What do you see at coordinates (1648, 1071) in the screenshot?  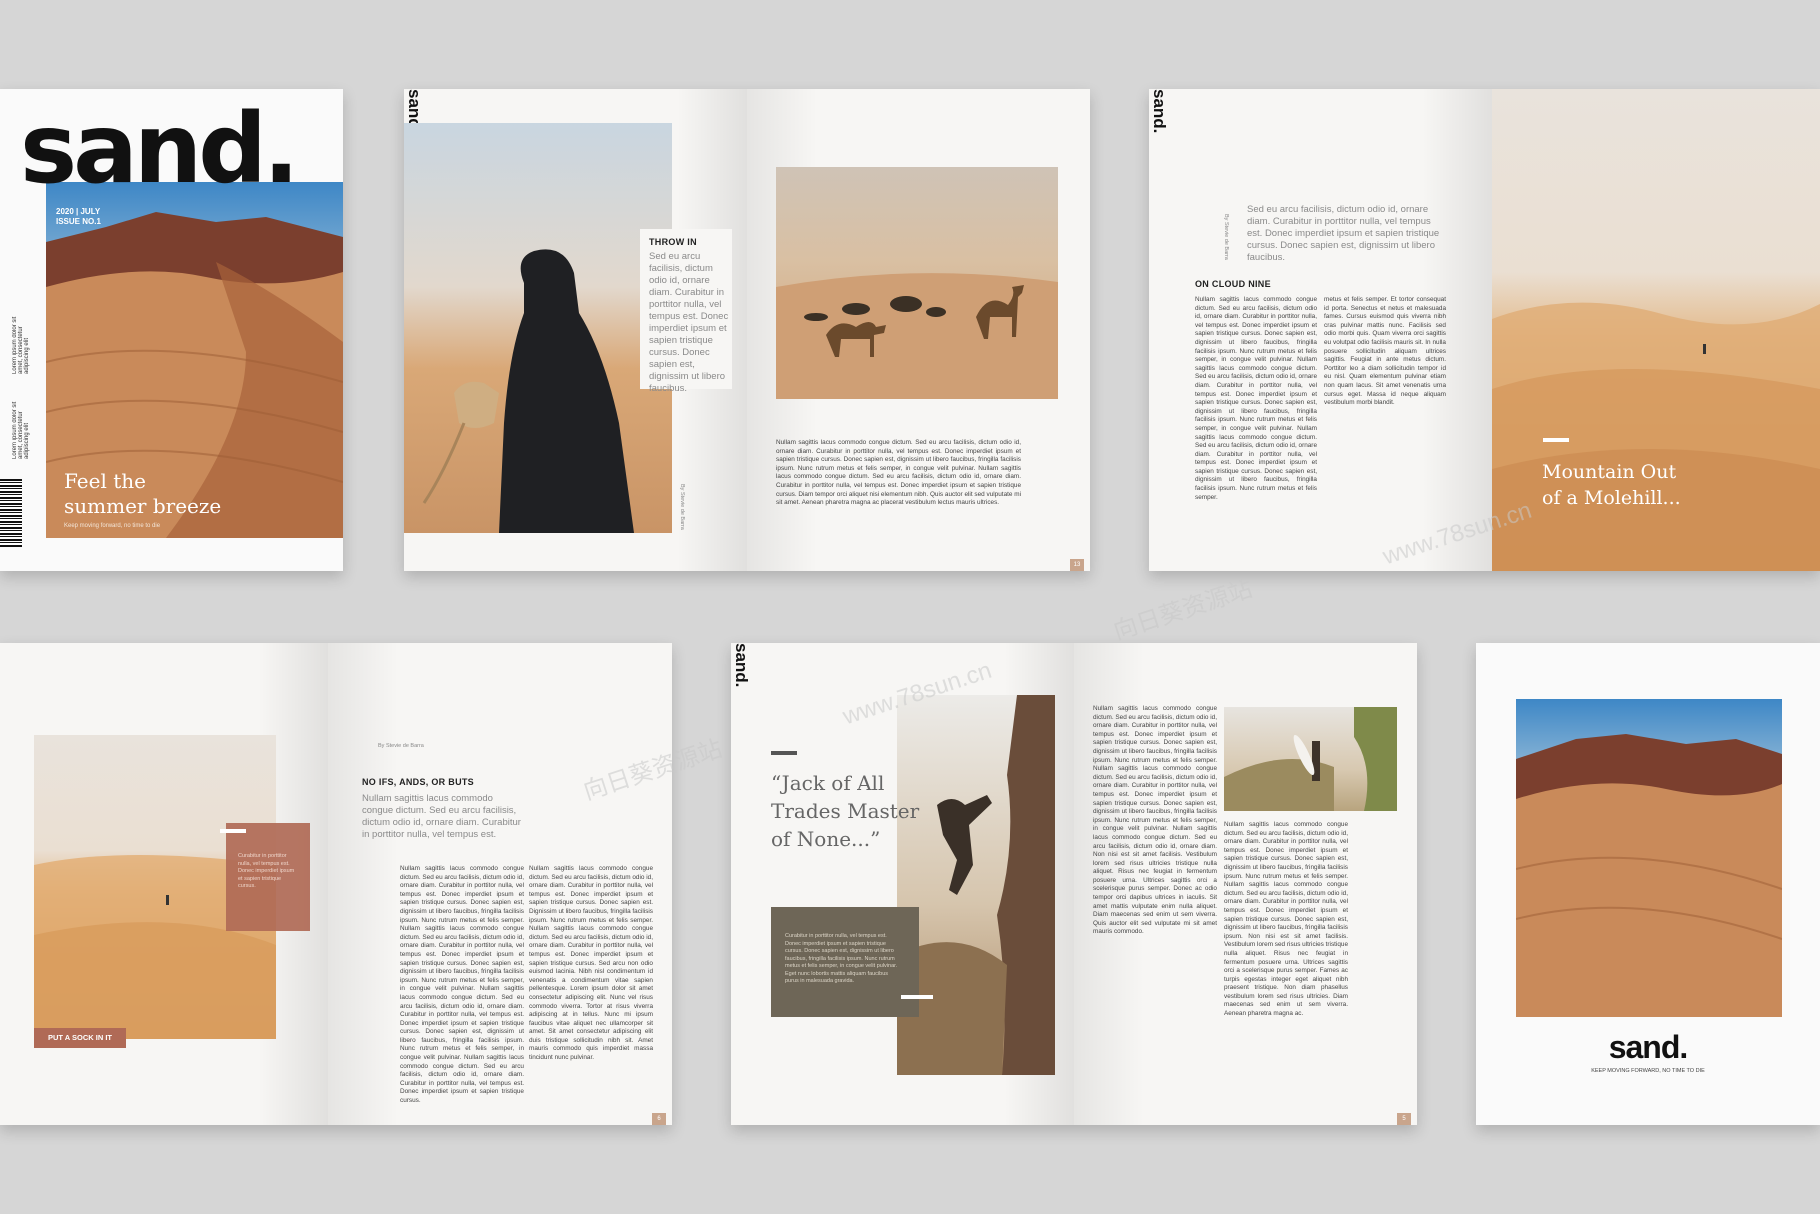 I see `back-cover-tagline: KEEP MOVING FORWARD, NO TIME TO DIE` at bounding box center [1648, 1071].